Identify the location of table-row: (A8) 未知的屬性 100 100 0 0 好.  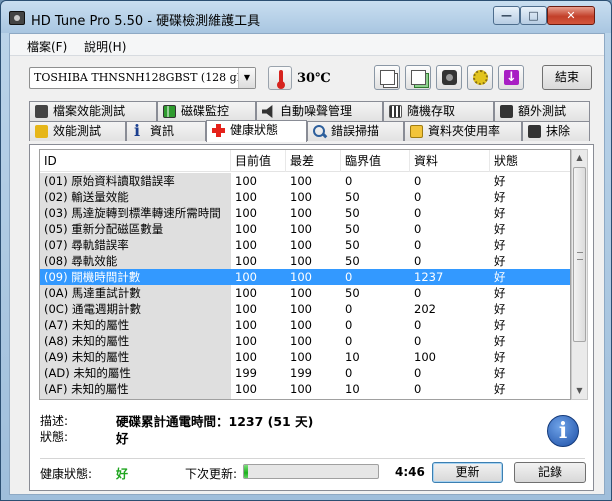
(305, 341).